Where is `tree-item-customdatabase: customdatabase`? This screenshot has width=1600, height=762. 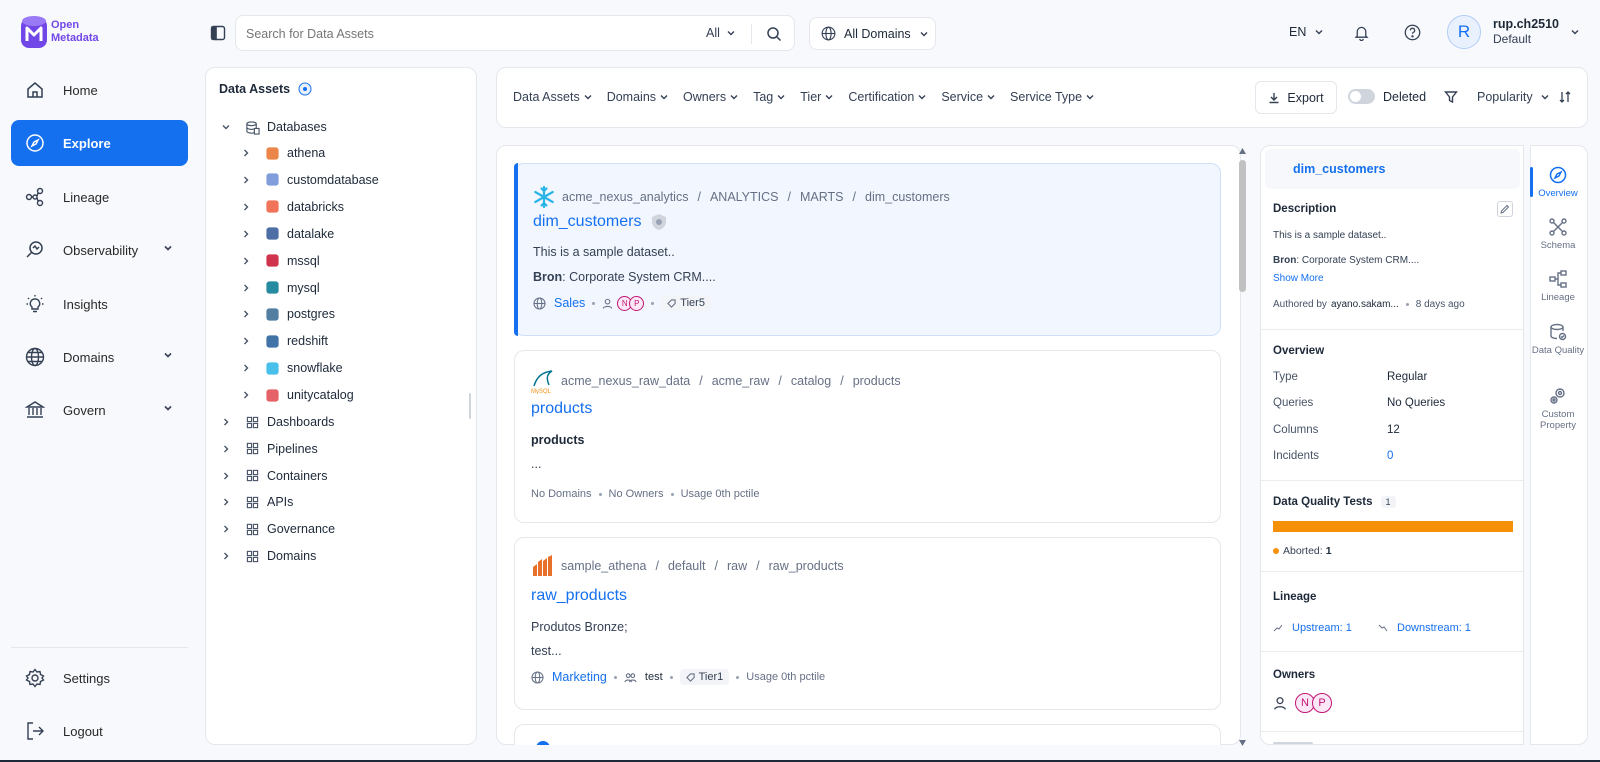 tree-item-customdatabase: customdatabase is located at coordinates (308, 180).